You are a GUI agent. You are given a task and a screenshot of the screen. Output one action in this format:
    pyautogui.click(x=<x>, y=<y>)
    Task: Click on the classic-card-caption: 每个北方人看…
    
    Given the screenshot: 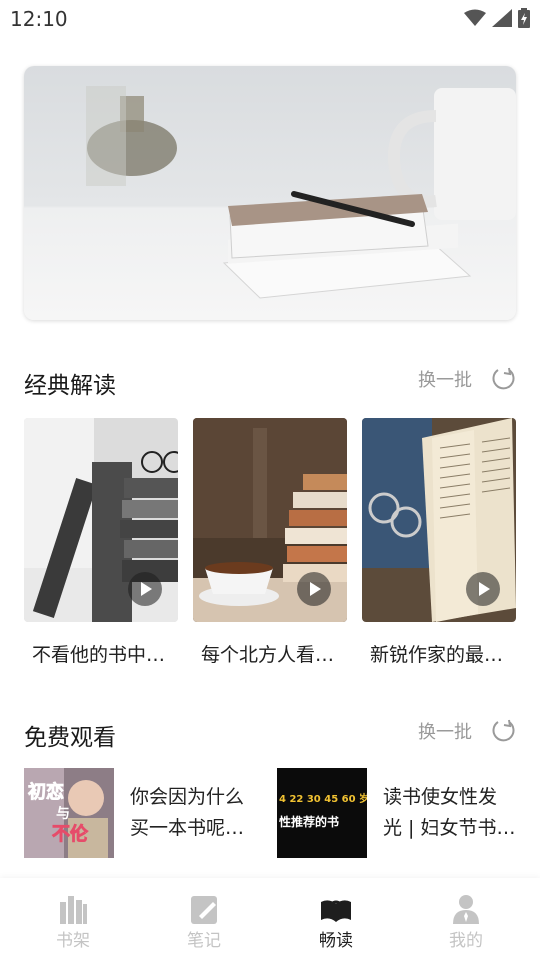 What is the action you would take?
    pyautogui.click(x=268, y=655)
    